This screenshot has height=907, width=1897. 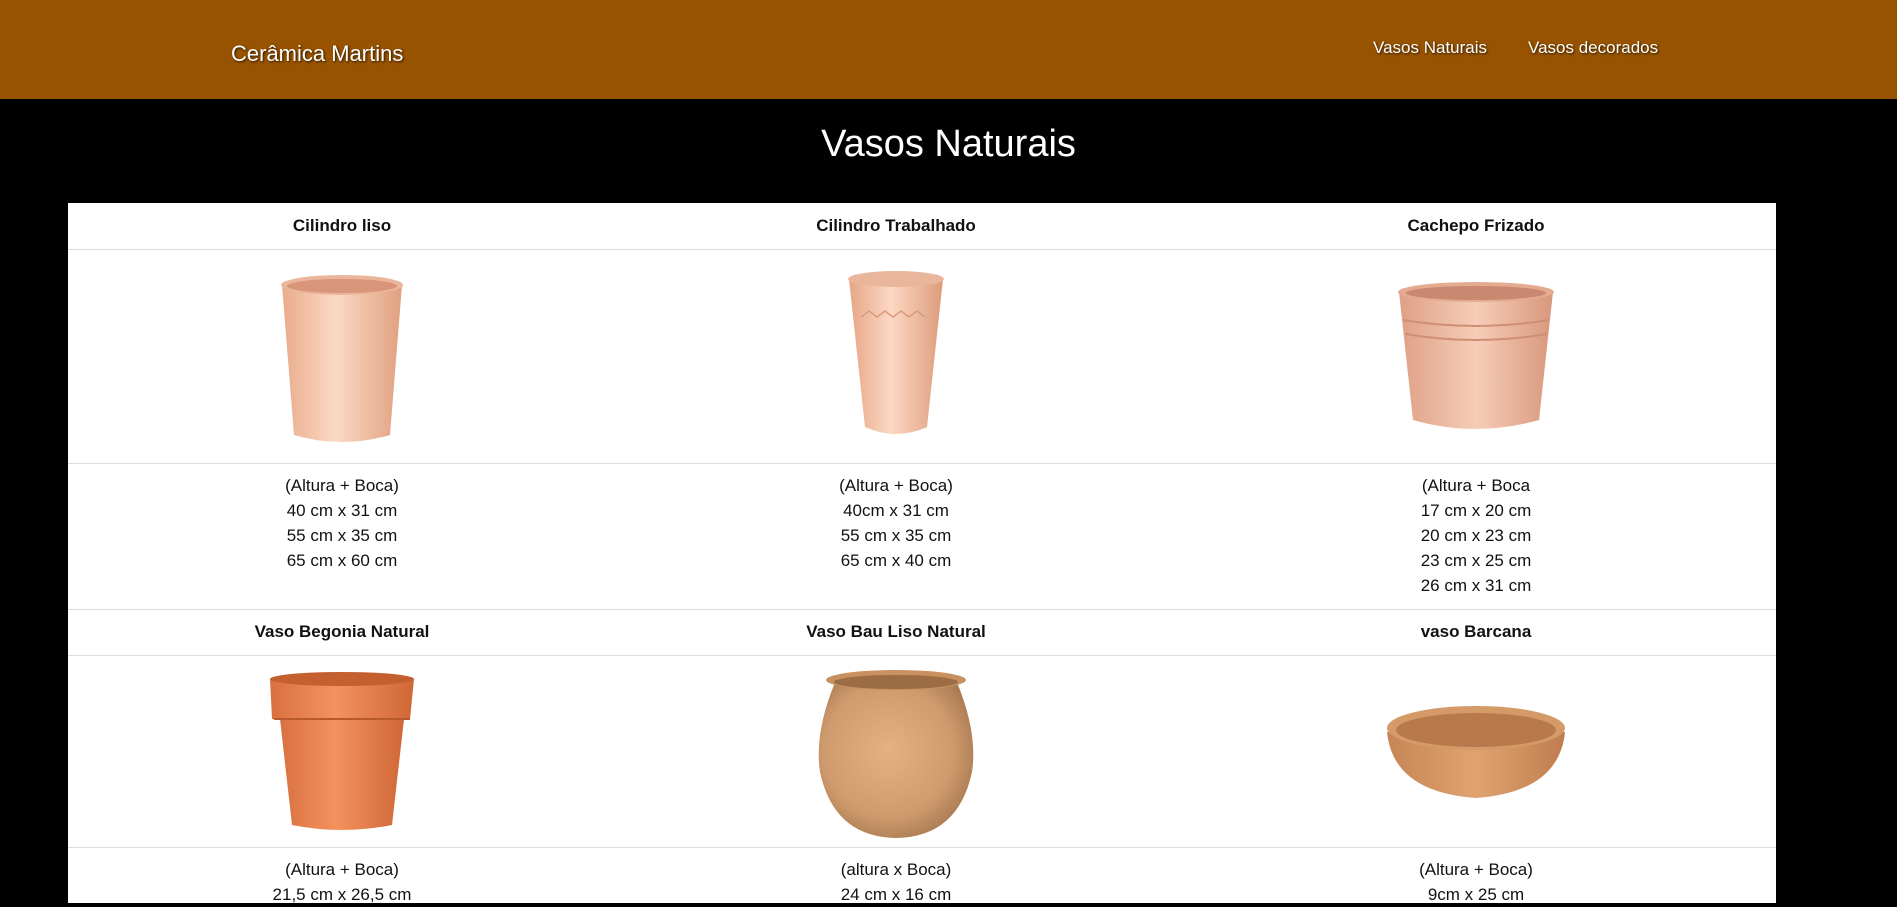 What do you see at coordinates (1476, 510) in the screenshot?
I see `dimension-line: 17 cm x 20 cm` at bounding box center [1476, 510].